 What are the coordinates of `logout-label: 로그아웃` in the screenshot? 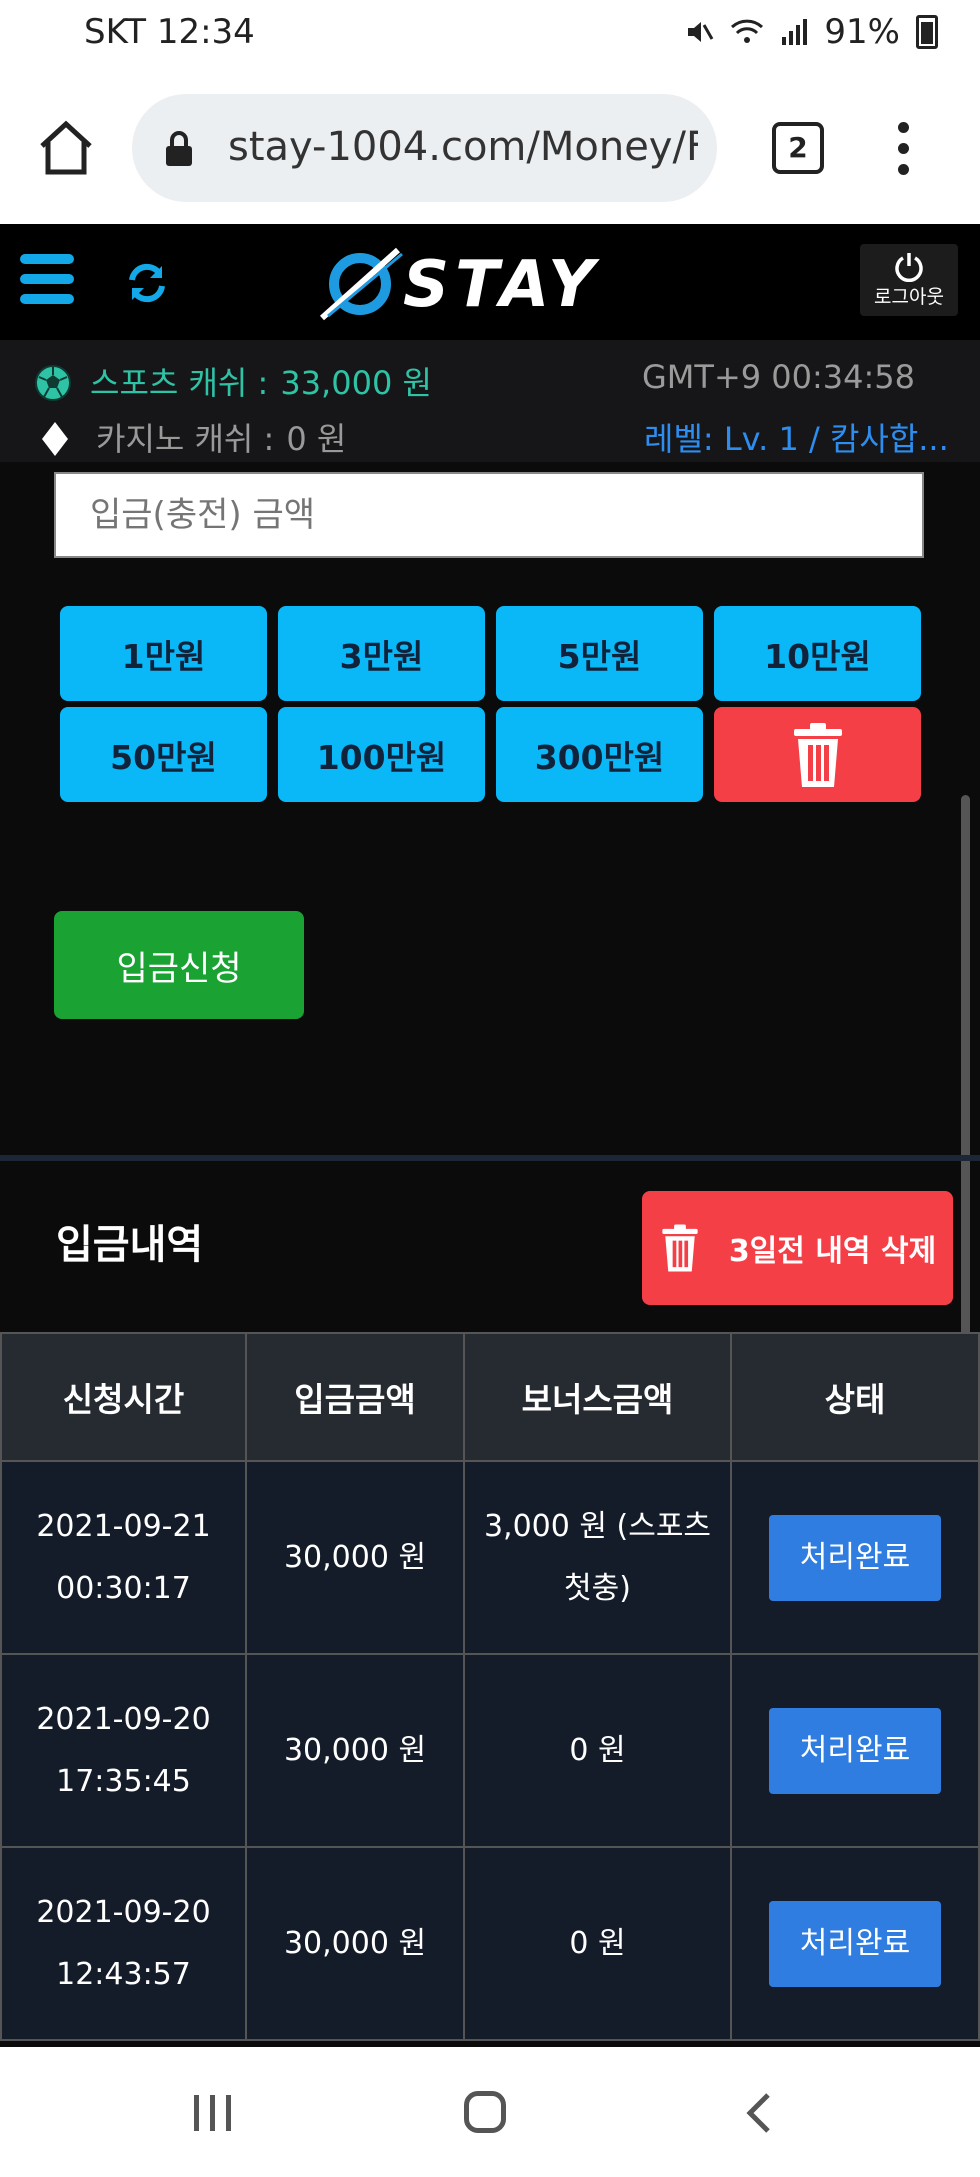 It's located at (909, 297).